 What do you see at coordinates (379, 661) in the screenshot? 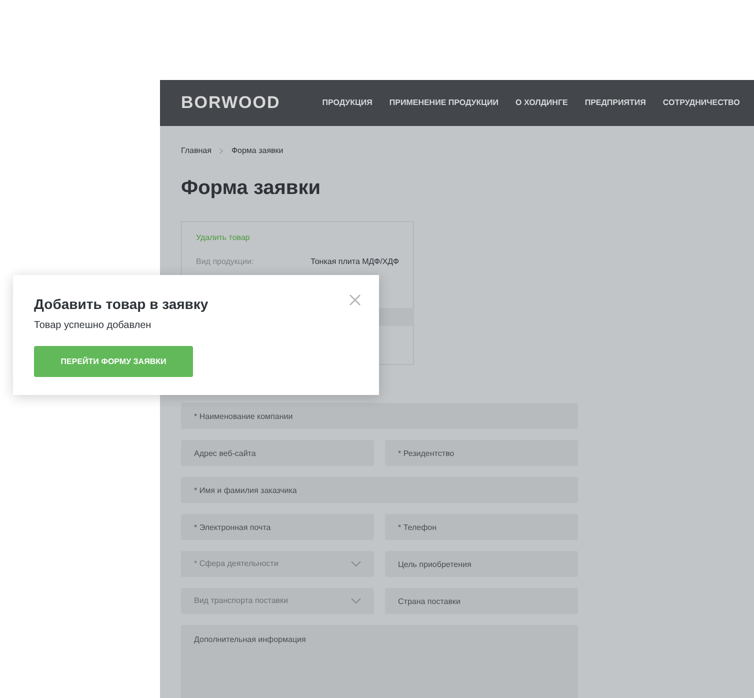
I see `textarea-field: Дополнительная информация` at bounding box center [379, 661].